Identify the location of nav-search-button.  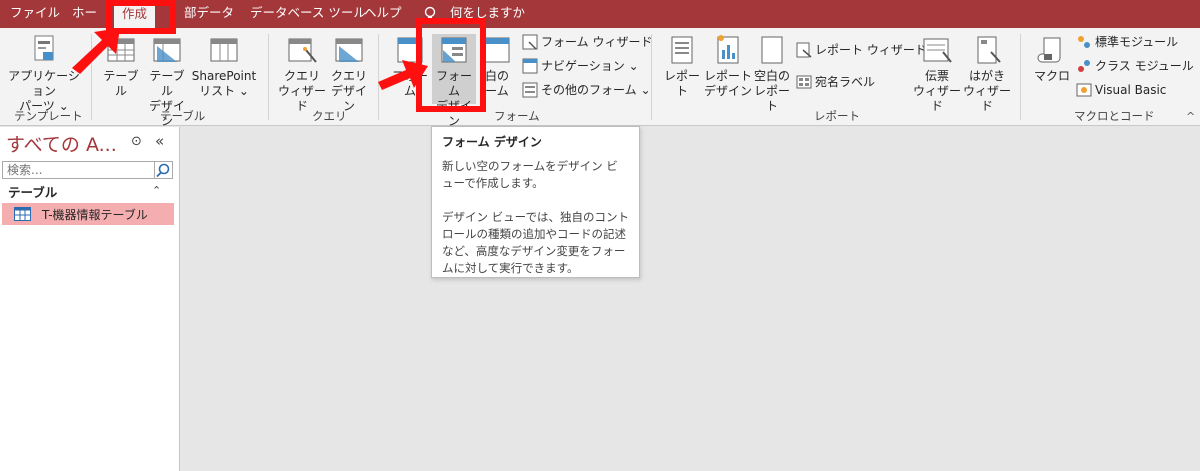
(164, 170).